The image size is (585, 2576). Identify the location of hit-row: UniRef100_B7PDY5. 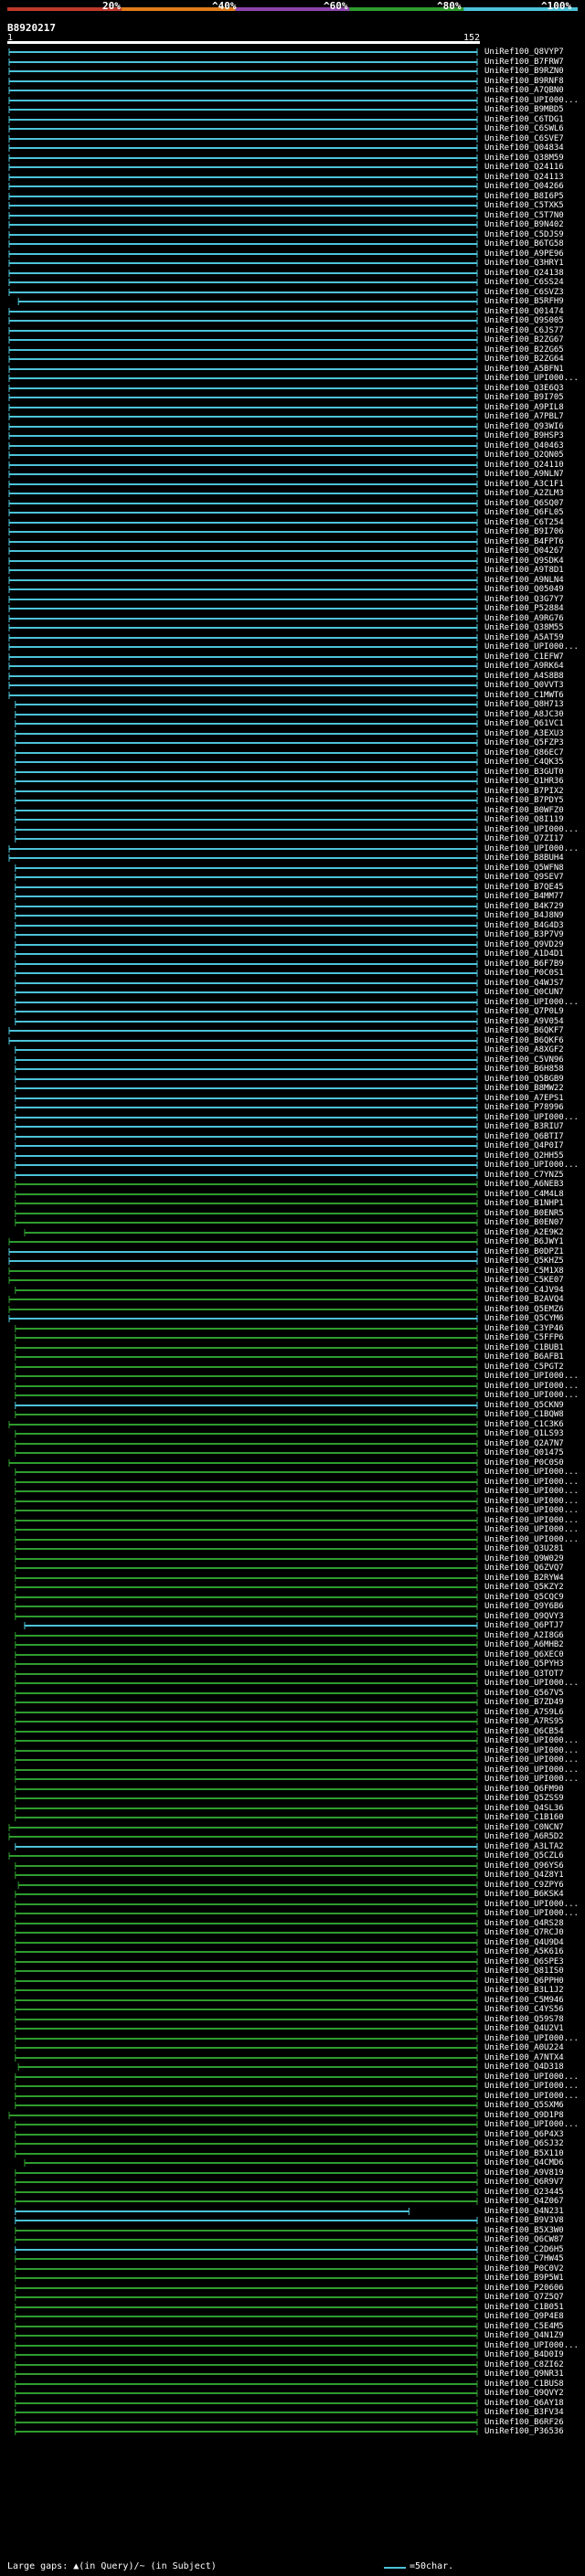
(293, 800).